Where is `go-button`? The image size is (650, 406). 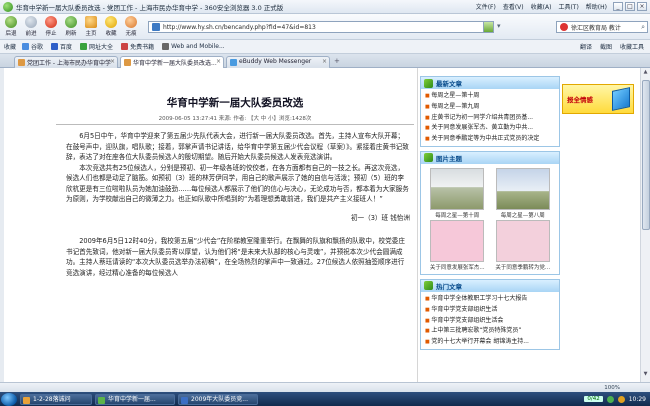
go-button is located at coordinates (488, 27).